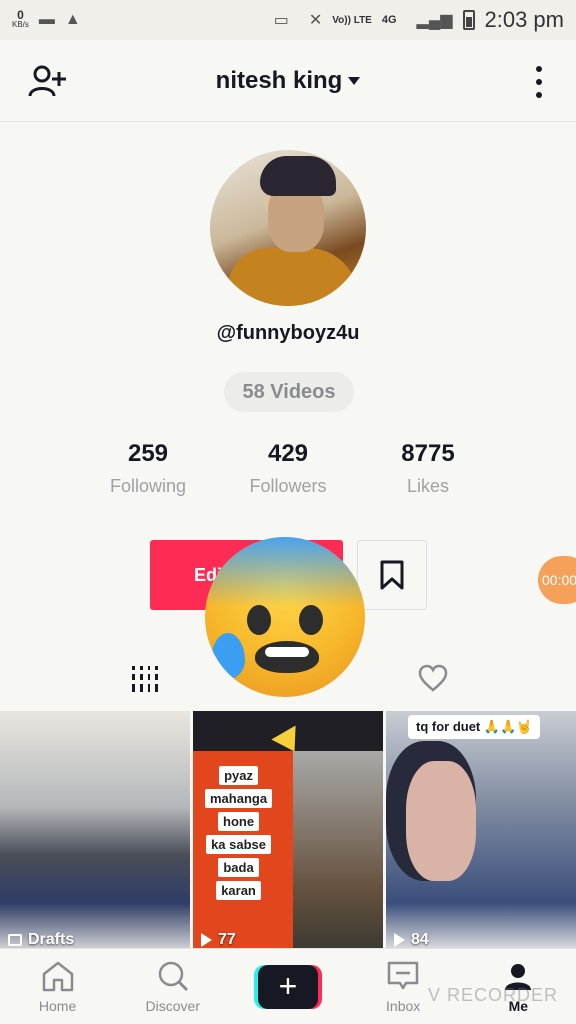 This screenshot has width=576, height=1024. I want to click on overlay-line: mahanga, so click(239, 798).